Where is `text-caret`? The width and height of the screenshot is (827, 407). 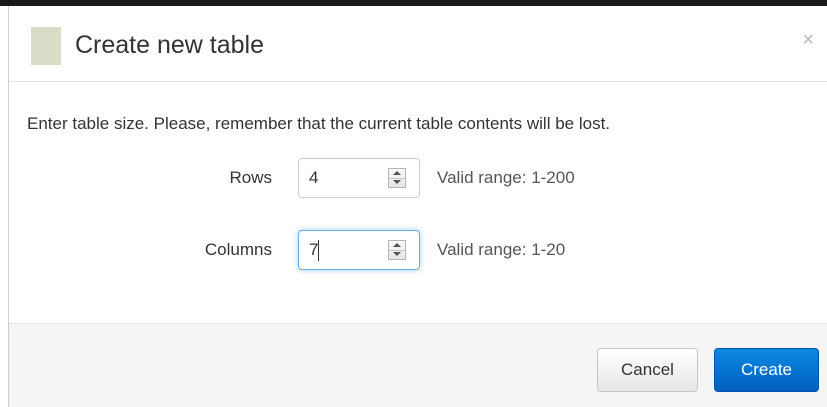
text-caret is located at coordinates (318, 250).